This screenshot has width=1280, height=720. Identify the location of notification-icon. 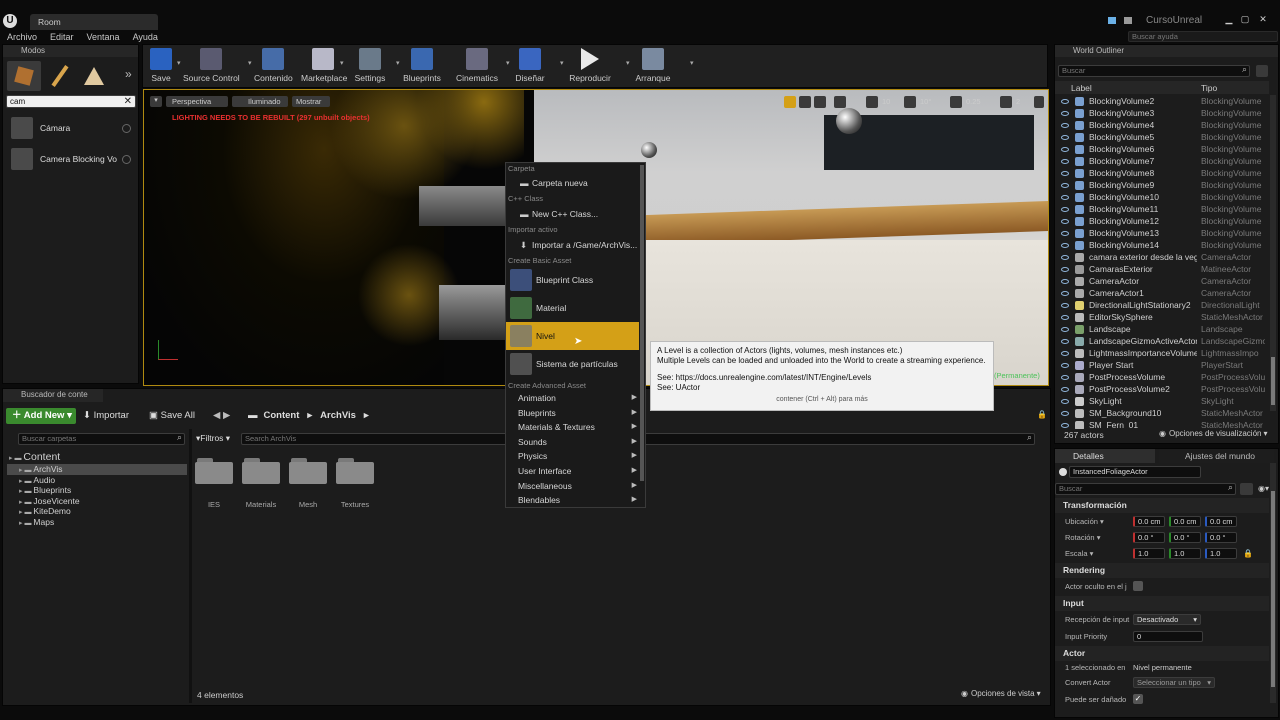
(1112, 20).